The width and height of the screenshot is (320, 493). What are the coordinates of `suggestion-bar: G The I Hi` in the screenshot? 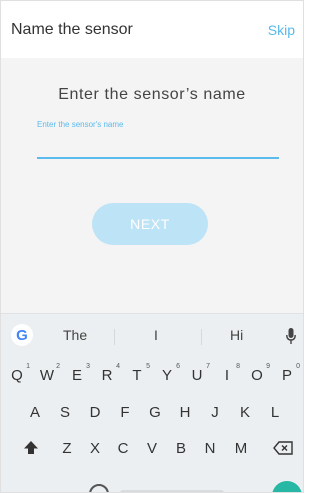 It's located at (152, 336).